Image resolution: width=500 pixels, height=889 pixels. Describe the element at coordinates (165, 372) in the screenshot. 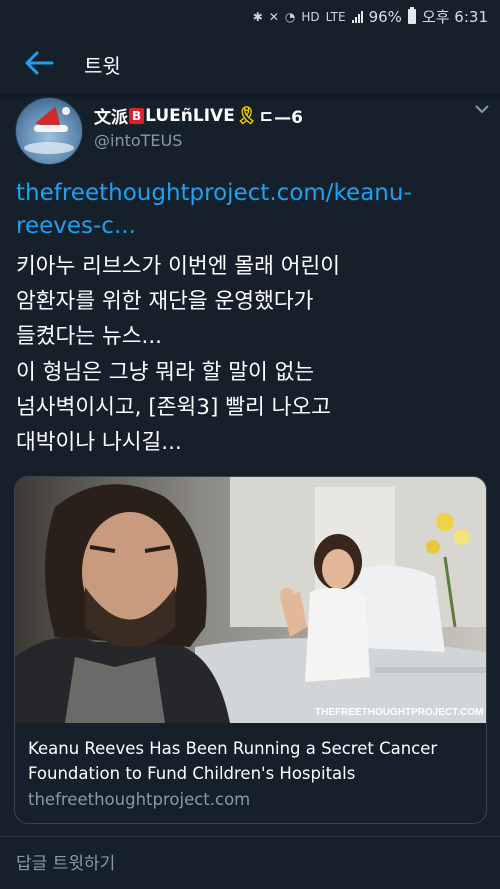

I see `tweet-text-line: 이 형님은 그냥 뭐라 할 말이 없는` at that location.